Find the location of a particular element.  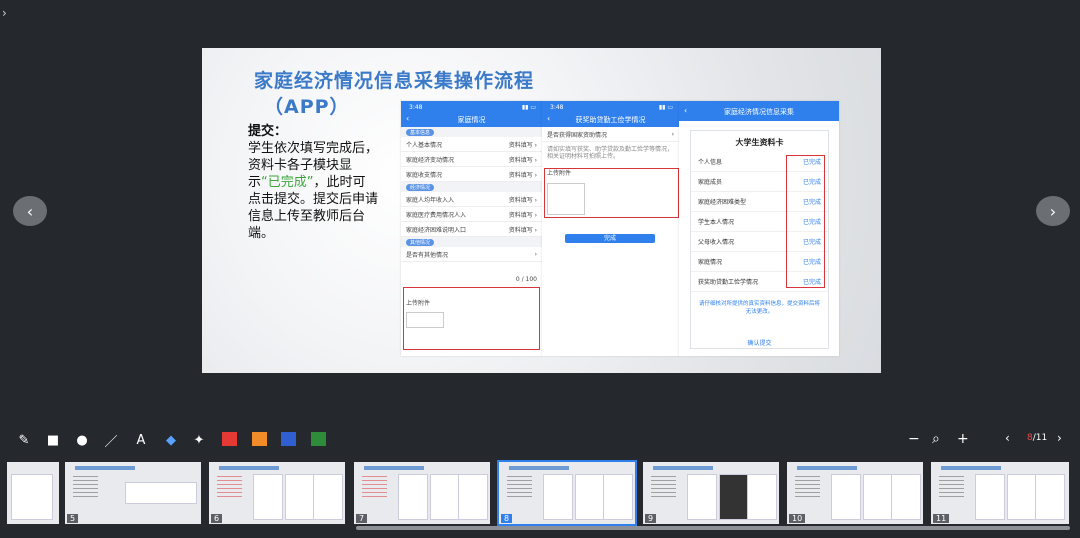

color-green-swatch is located at coordinates (318, 439).